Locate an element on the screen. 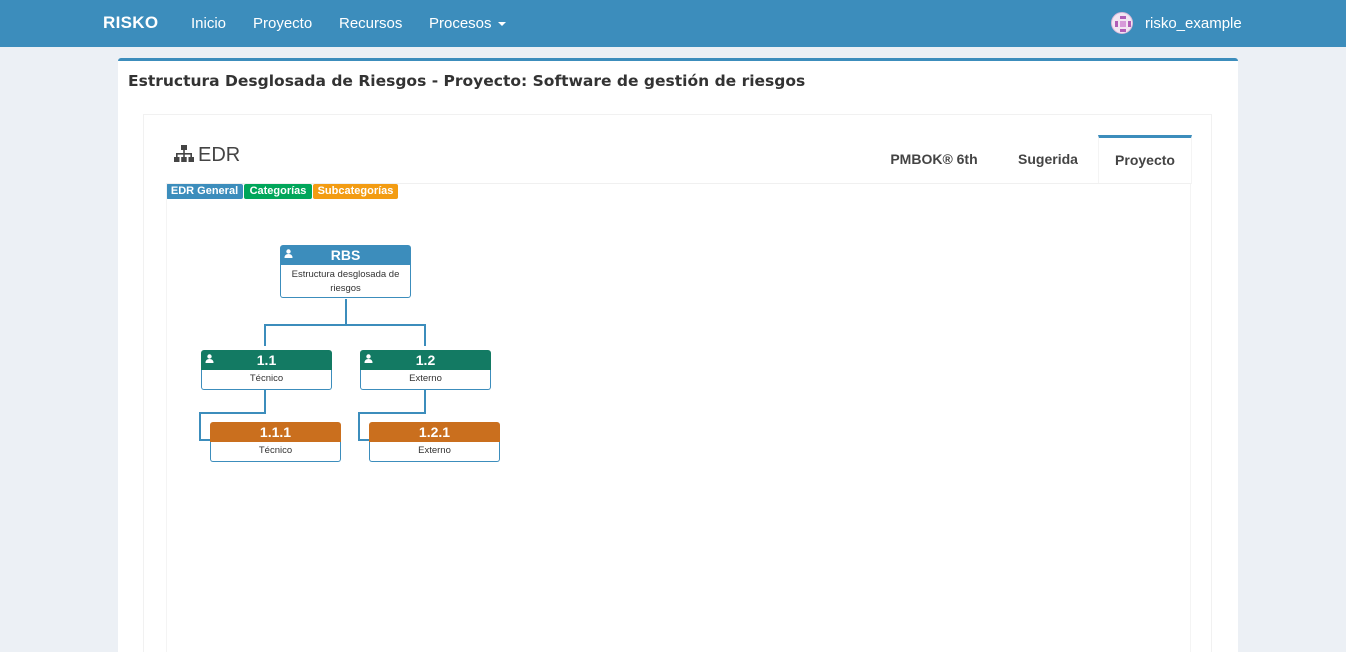 This screenshot has height=652, width=1346. brand-logo: RISKO is located at coordinates (130, 23).